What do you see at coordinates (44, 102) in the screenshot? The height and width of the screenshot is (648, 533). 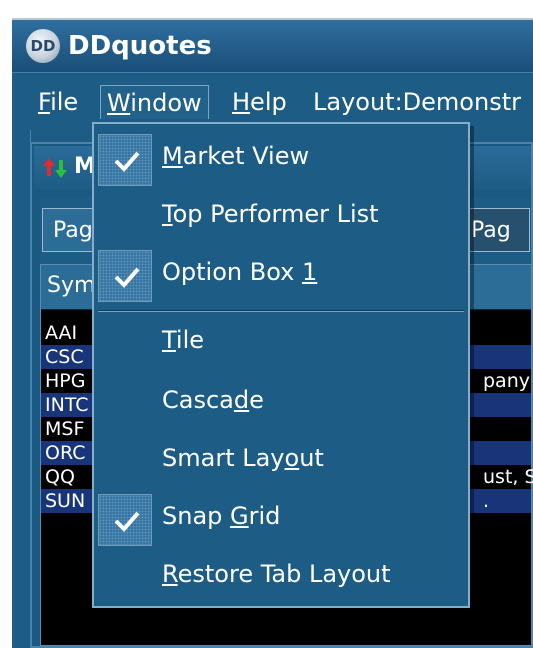 I see `menu-file-mnemonic: F` at bounding box center [44, 102].